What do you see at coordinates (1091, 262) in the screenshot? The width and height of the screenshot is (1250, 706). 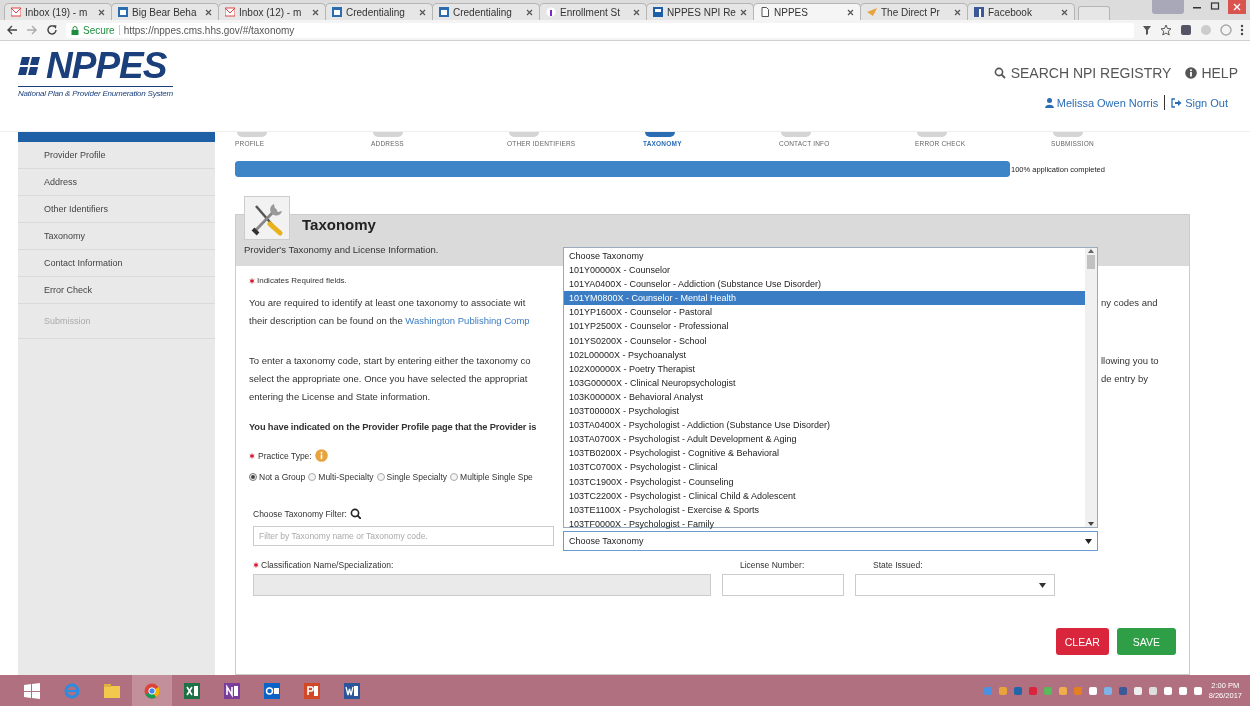 I see `scrollbar-thumb` at bounding box center [1091, 262].